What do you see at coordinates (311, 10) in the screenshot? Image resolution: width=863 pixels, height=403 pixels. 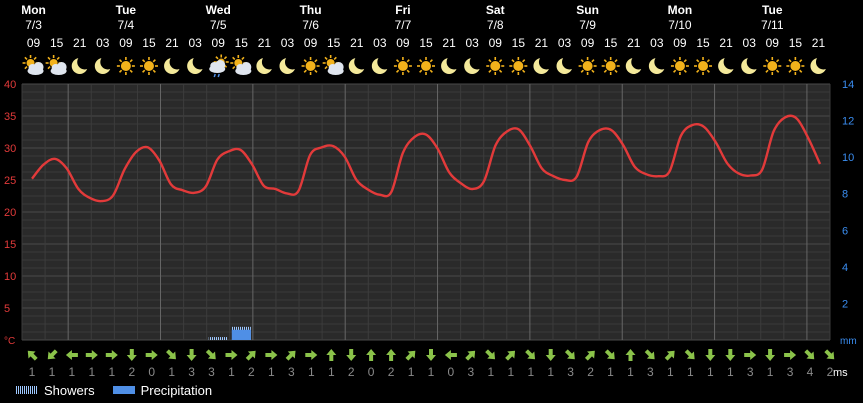 I see `day-name: Thu` at bounding box center [311, 10].